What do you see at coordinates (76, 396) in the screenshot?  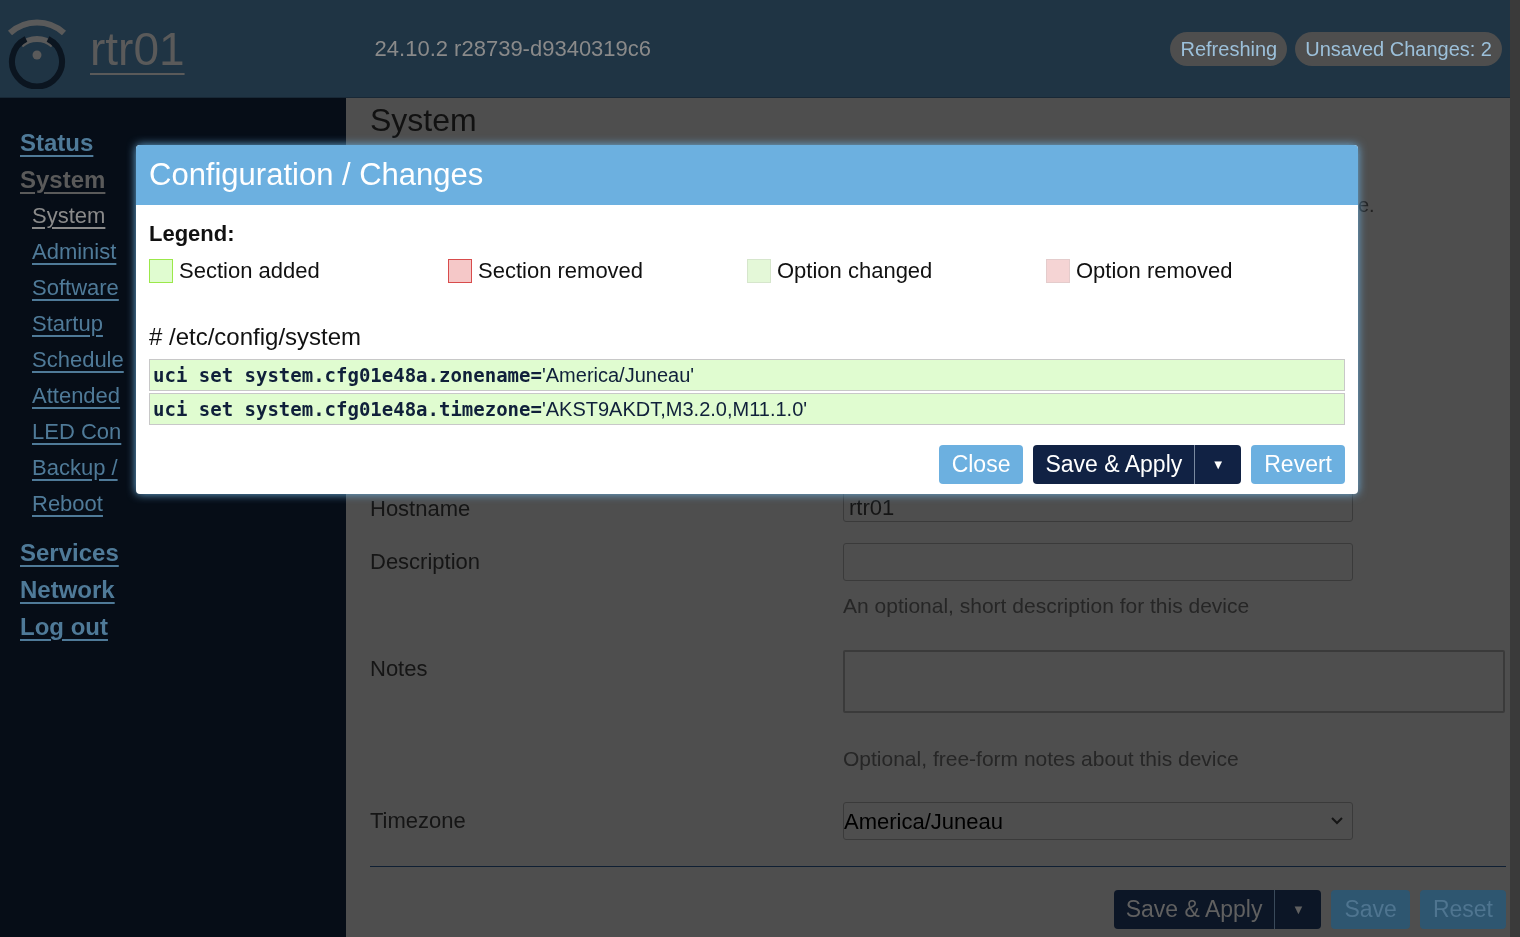 I see `nav-sublink: Attended` at bounding box center [76, 396].